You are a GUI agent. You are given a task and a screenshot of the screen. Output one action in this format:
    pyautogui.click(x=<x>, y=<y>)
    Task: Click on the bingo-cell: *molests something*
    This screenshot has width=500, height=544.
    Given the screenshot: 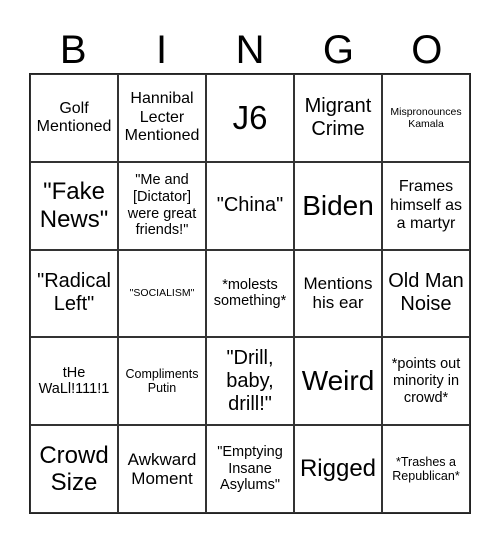 What is the action you would take?
    pyautogui.click(x=250, y=293)
    